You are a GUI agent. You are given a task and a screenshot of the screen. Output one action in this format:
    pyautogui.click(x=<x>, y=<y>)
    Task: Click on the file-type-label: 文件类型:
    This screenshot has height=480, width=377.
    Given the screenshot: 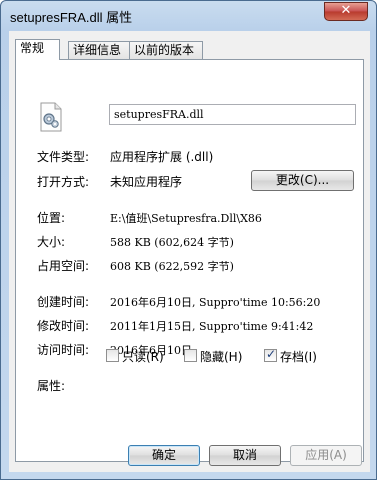 What is the action you would take?
    pyautogui.click(x=63, y=157)
    